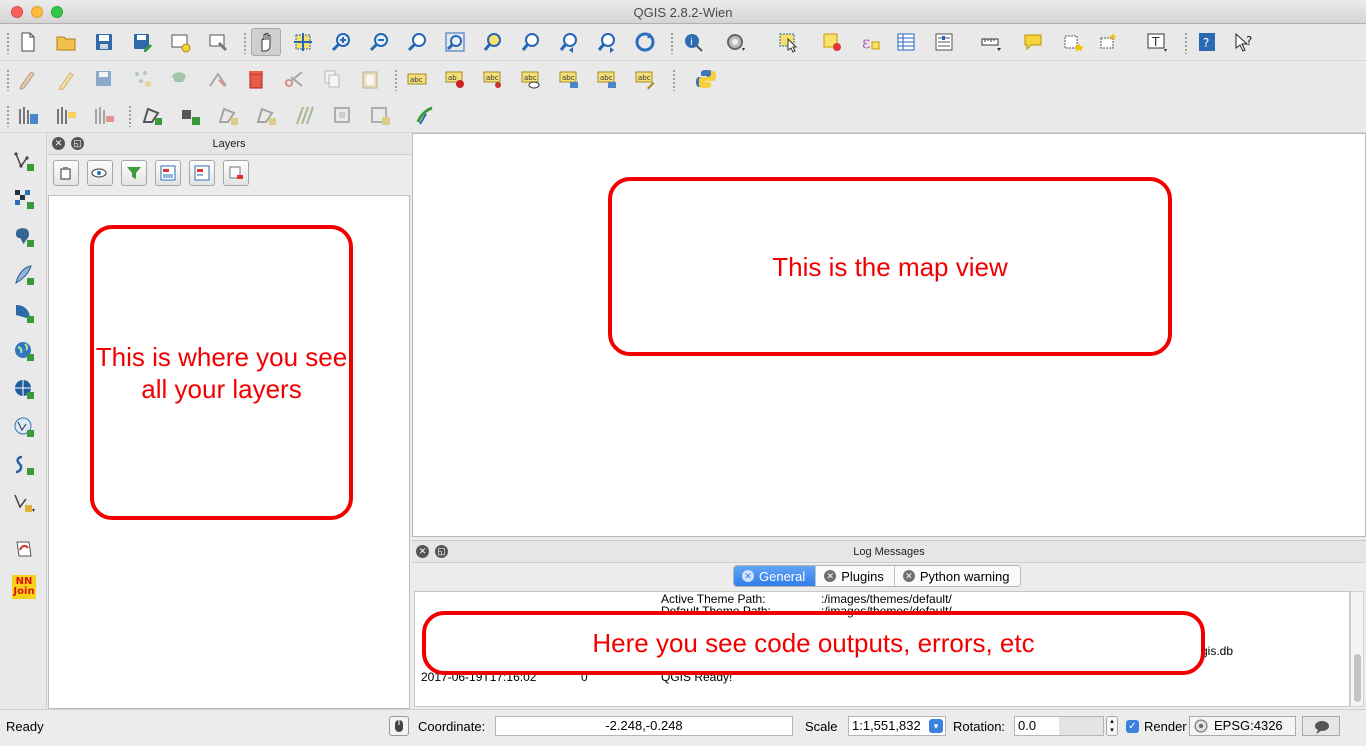  What do you see at coordinates (1157, 42) in the screenshot?
I see `text-annotation-button: T` at bounding box center [1157, 42].